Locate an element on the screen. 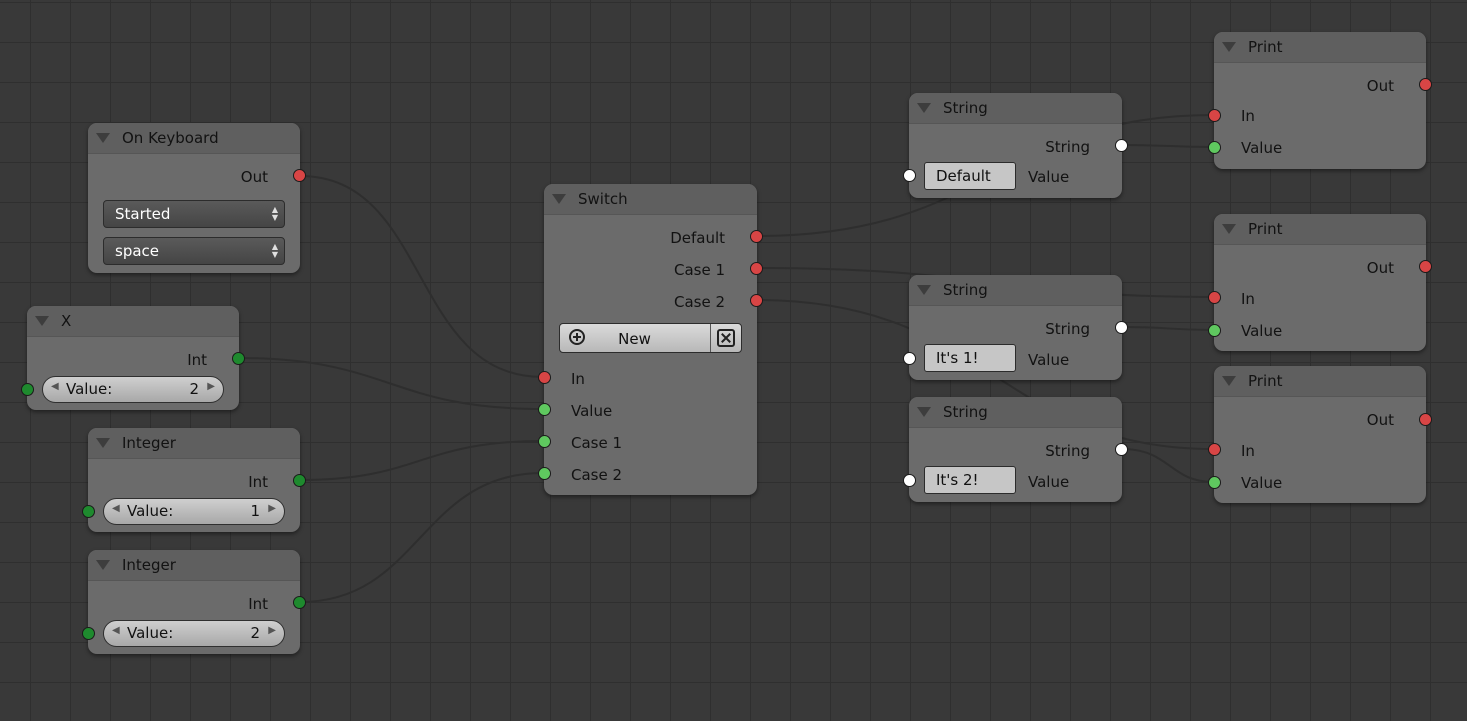  node-on-keyboard: On Keyboard Out Started ▲ ▼ space ▲ ▼ is located at coordinates (197, 198).